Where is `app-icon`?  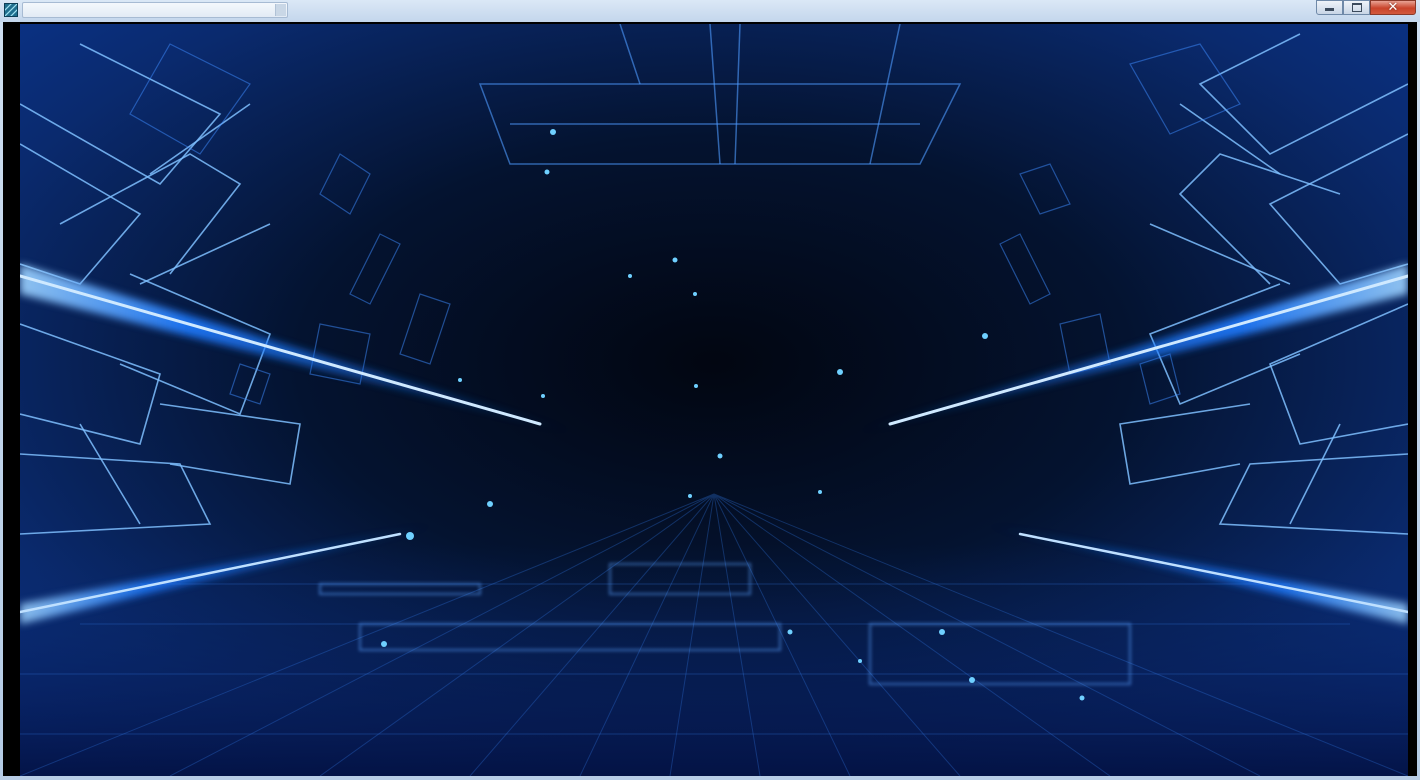 app-icon is located at coordinates (11, 10).